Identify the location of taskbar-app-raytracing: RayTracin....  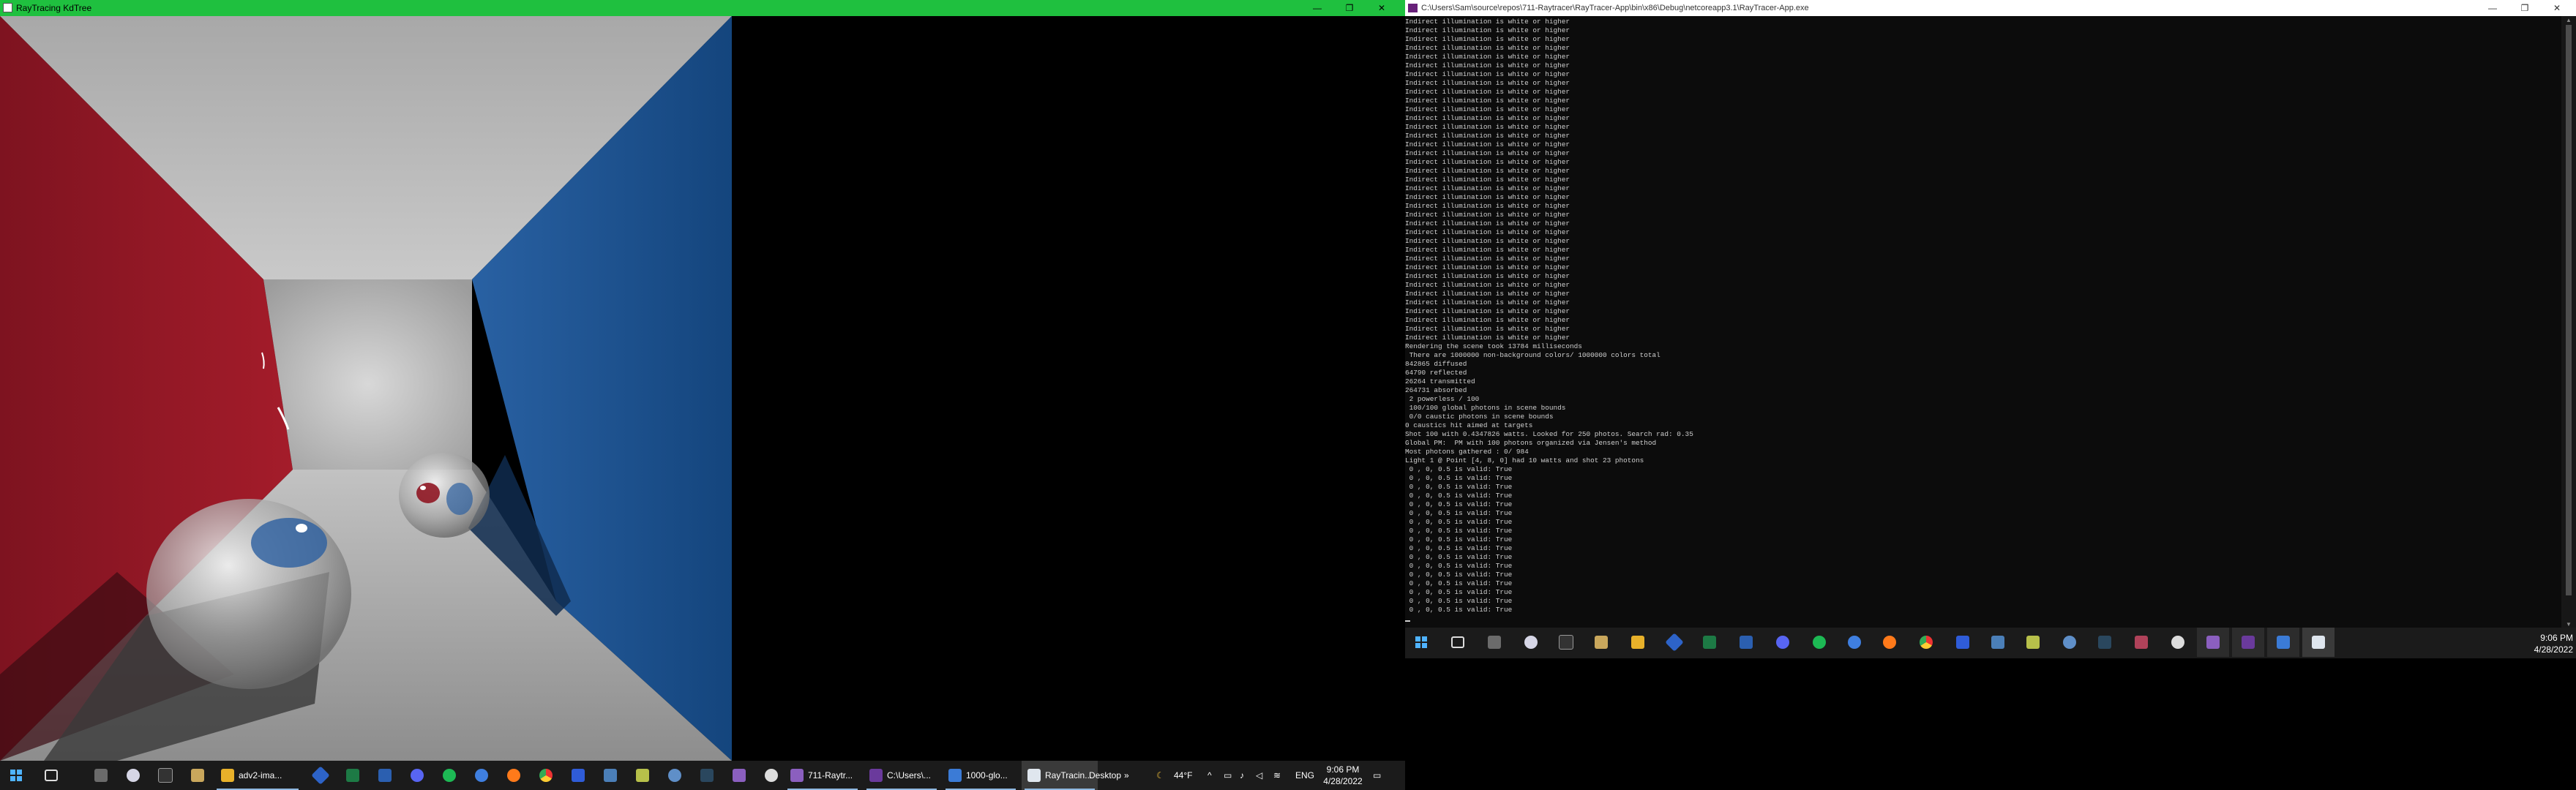
(1060, 775).